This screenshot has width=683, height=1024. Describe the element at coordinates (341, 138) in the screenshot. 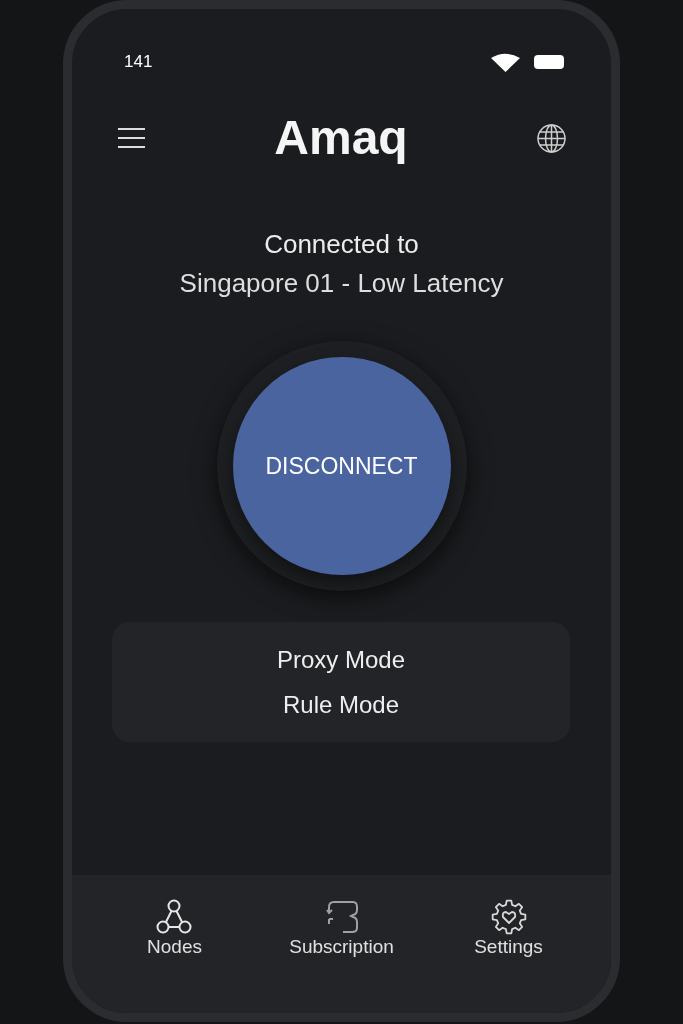

I see `app-title: Amaq` at that location.